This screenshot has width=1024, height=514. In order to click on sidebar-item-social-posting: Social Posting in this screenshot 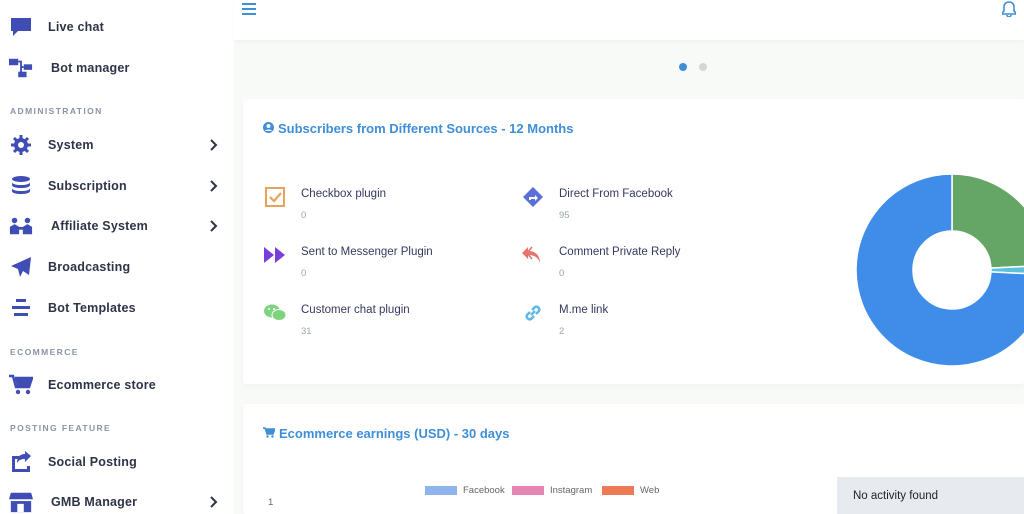, I will do `click(117, 462)`.